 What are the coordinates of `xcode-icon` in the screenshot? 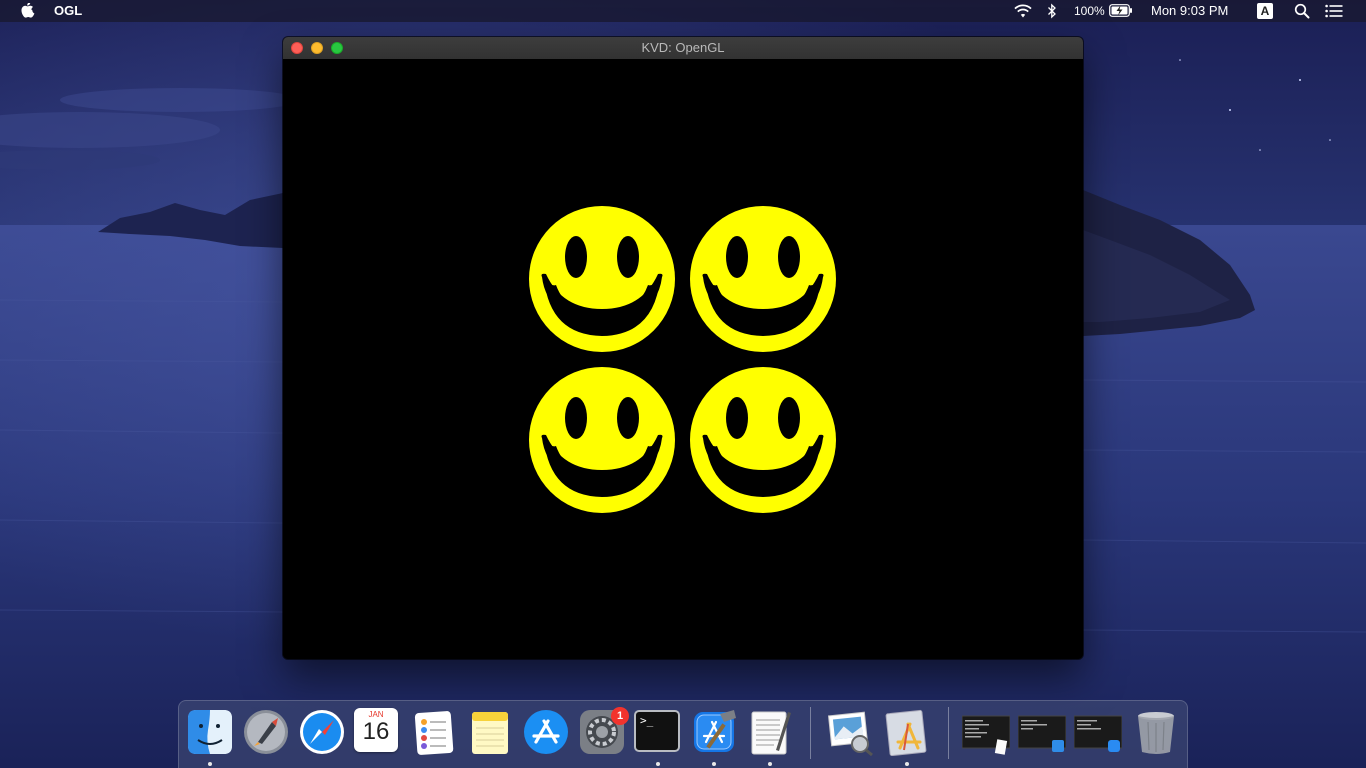 It's located at (714, 732).